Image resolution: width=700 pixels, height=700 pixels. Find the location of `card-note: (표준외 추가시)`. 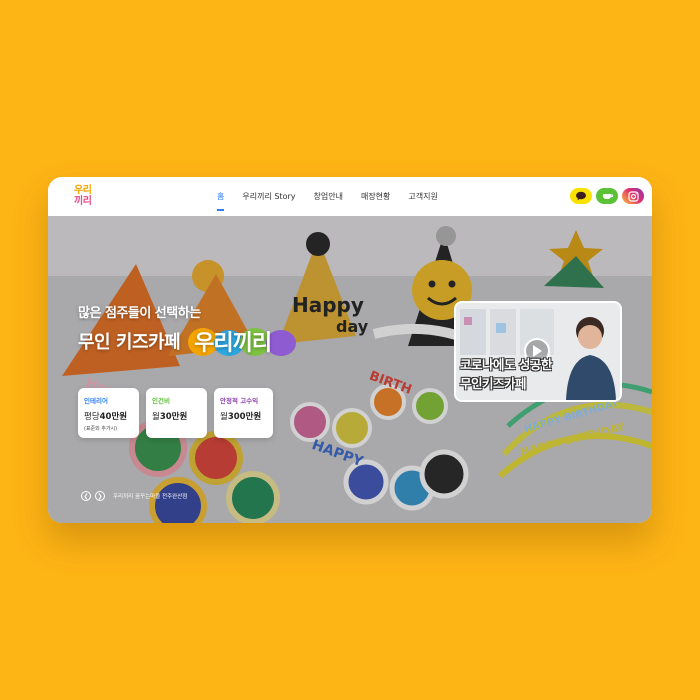

card-note: (표준외 추가시) is located at coordinates (101, 429).